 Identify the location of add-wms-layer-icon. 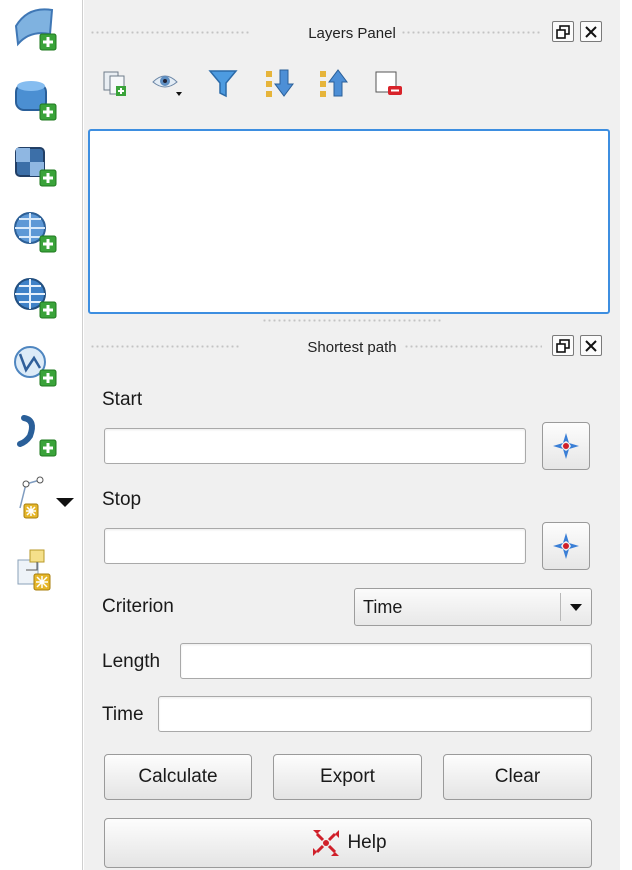
(35, 231).